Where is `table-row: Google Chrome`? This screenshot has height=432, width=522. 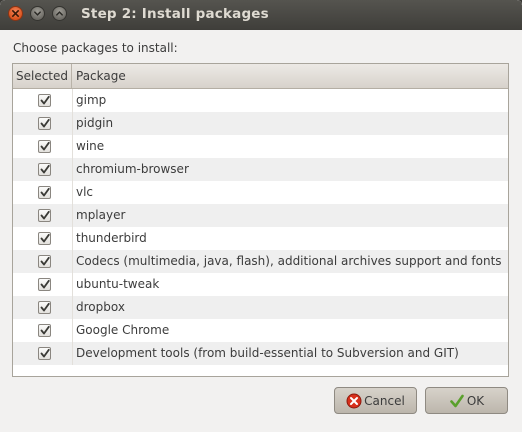 table-row: Google Chrome is located at coordinates (260, 330).